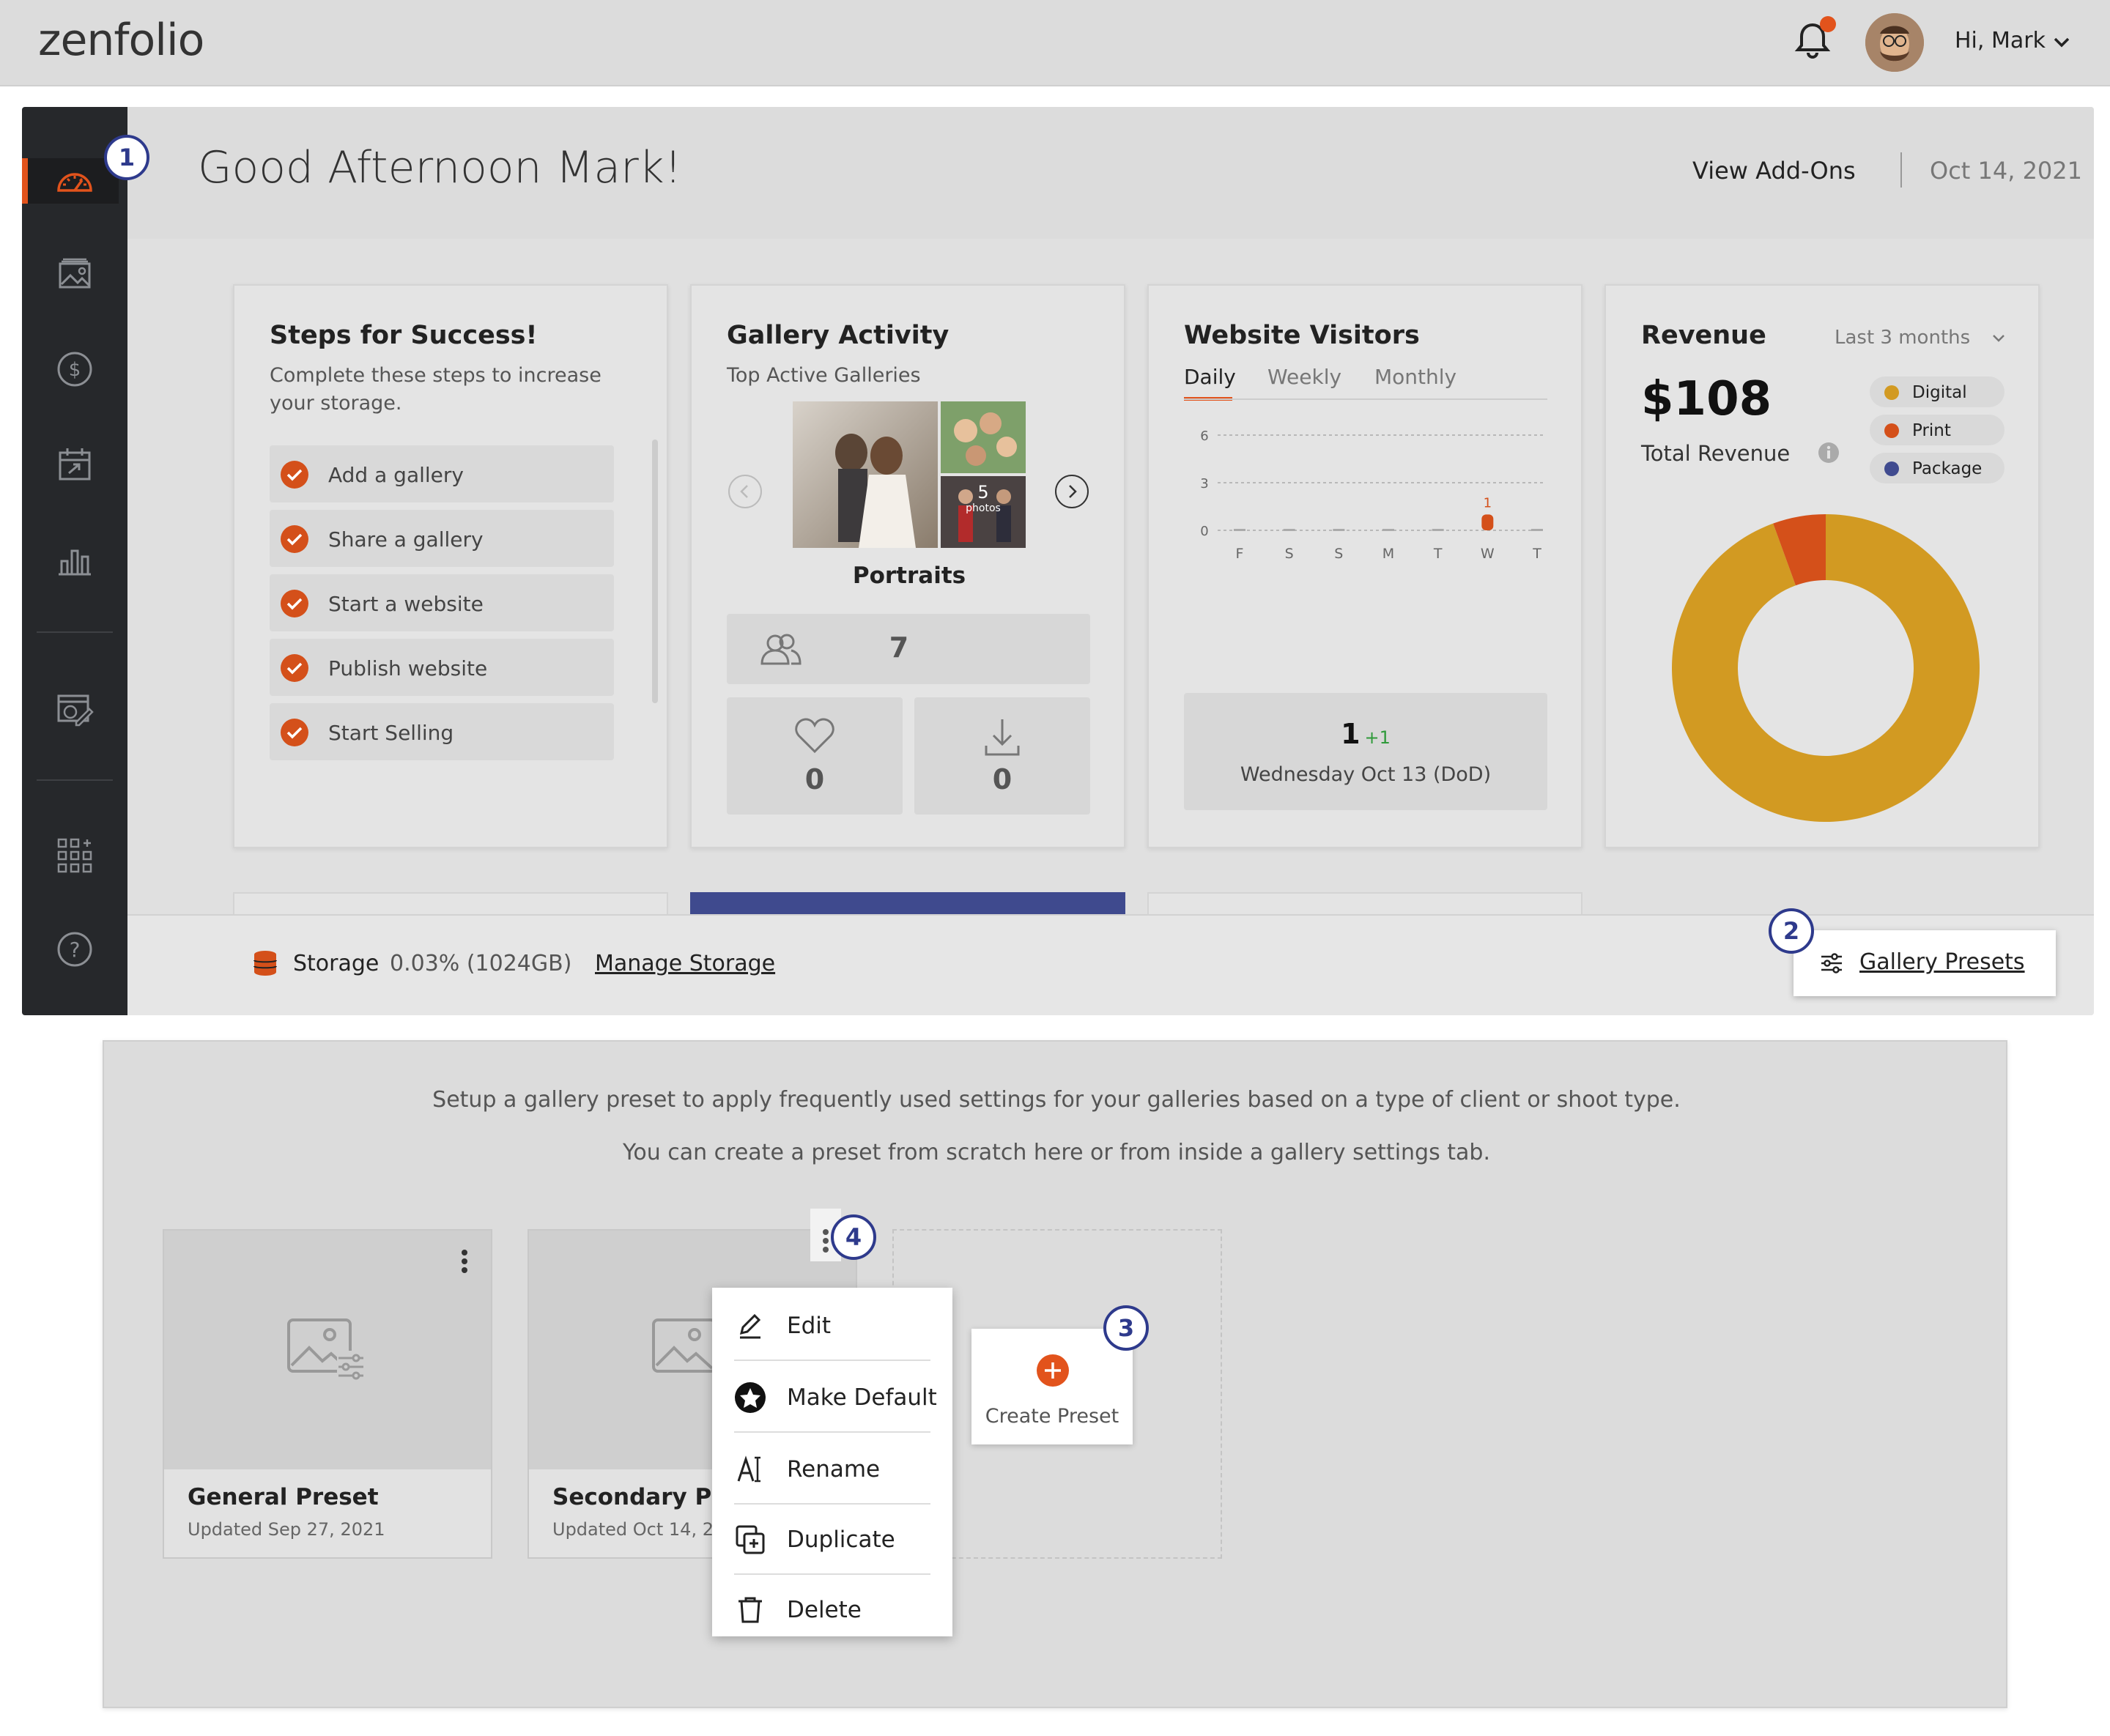 This screenshot has height=1736, width=2110. I want to click on sidebar-divider, so click(75, 780).